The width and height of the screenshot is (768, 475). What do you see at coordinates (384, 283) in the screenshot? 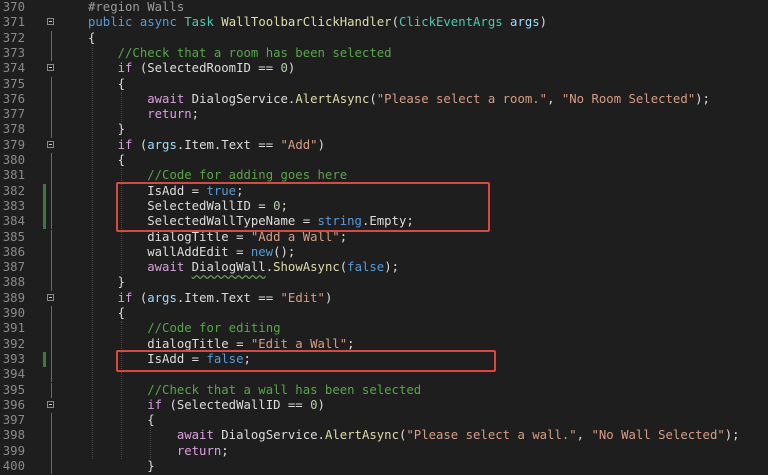
I see `code-line: 388 }` at bounding box center [384, 283].